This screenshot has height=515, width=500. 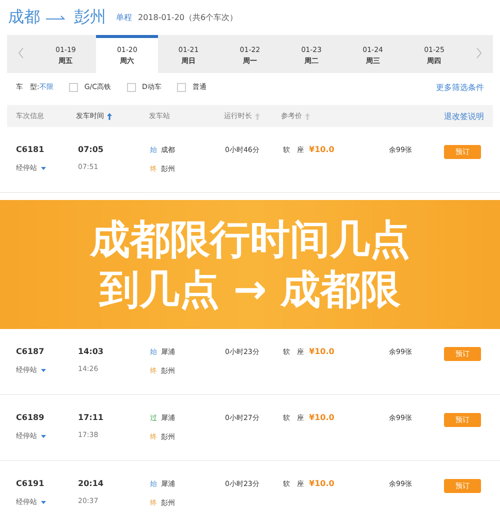 I want to click on trip-summary: 2018-01-20（共6个车次）, so click(x=188, y=17).